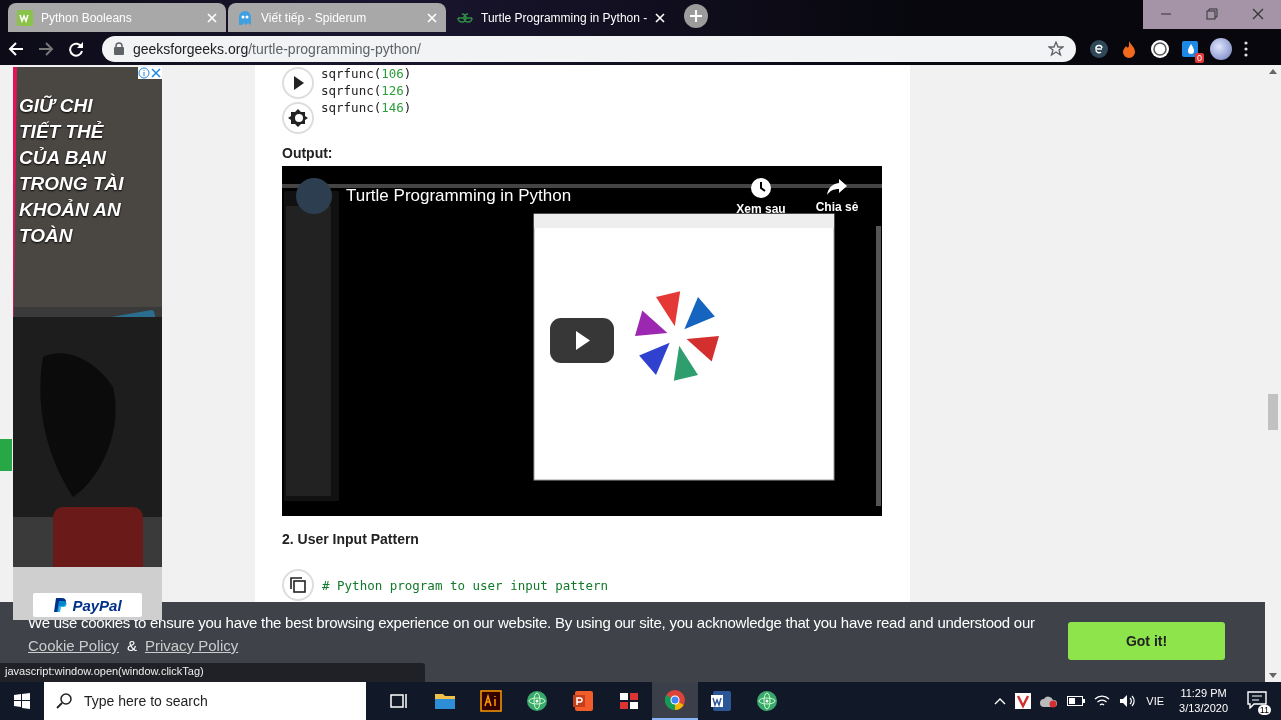  What do you see at coordinates (1155, 701) in the screenshot?
I see `language-indicator: VIE` at bounding box center [1155, 701].